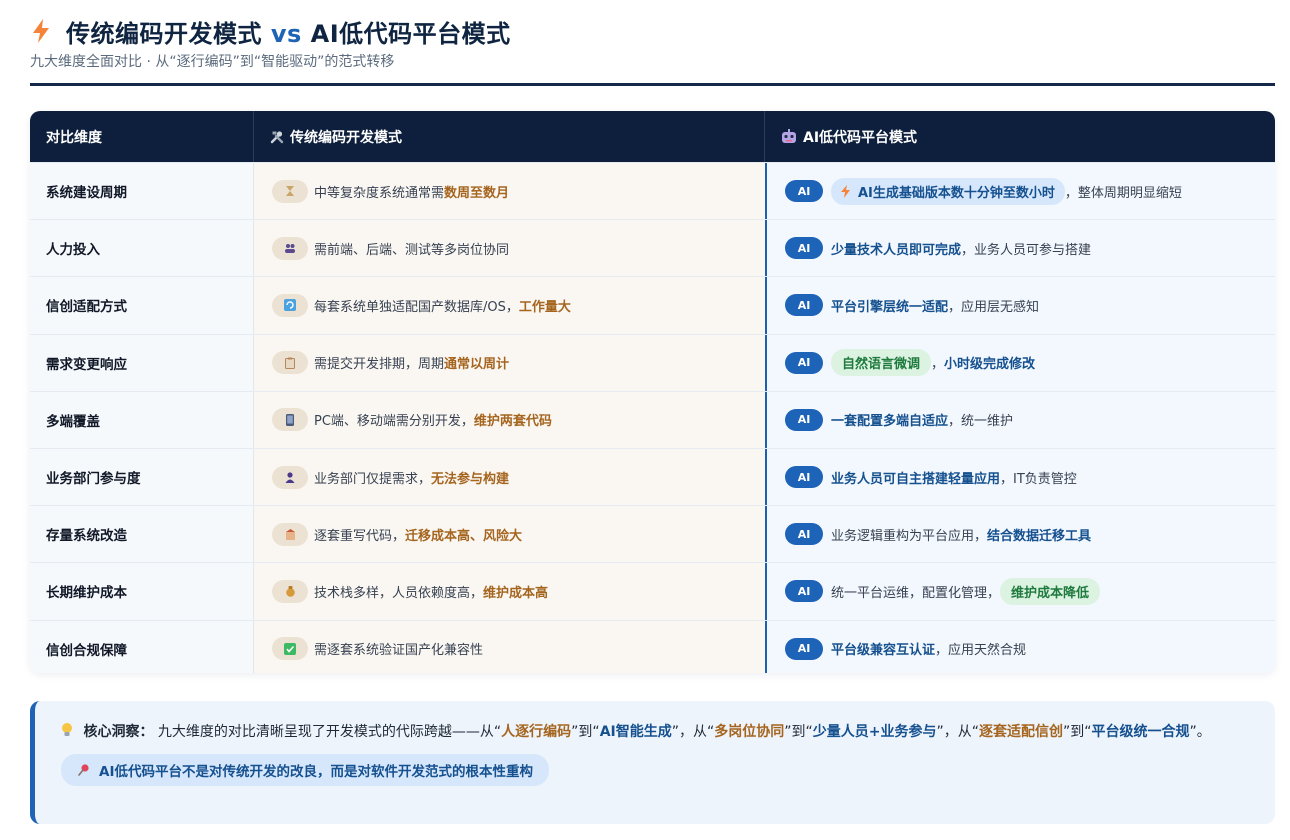 The height and width of the screenshot is (840, 1290). I want to click on ai-highlight: 平台引擎层统一适配, so click(890, 307).